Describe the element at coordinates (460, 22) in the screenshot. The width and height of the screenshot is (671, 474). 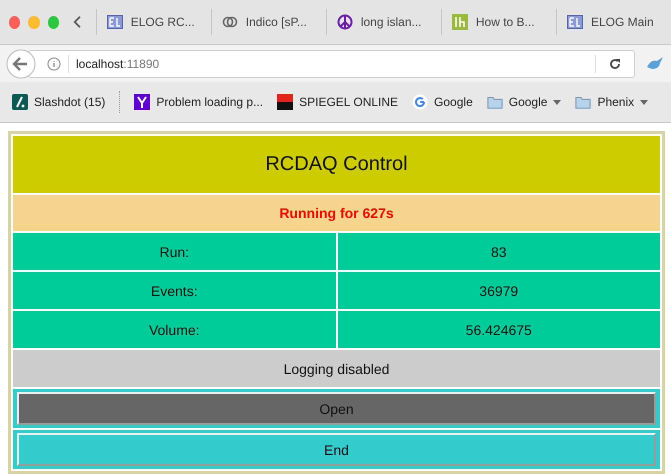
I see `lh-logo-icon` at that location.